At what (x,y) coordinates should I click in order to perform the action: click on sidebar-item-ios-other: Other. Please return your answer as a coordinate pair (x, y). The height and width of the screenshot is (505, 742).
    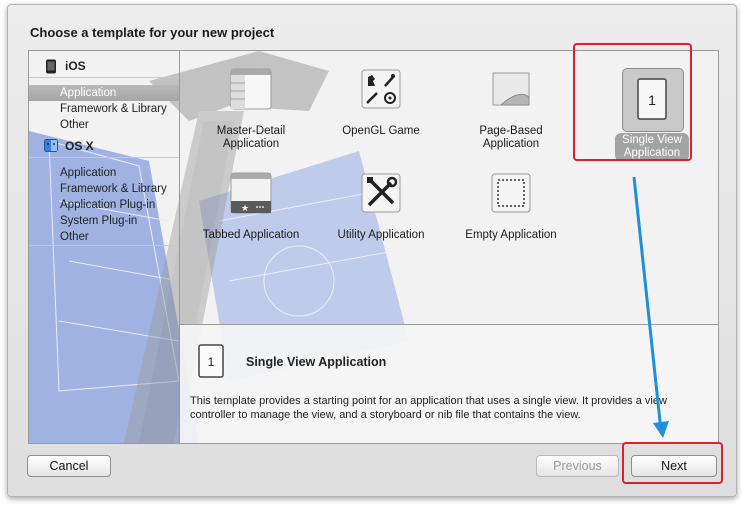
    Looking at the image, I should click on (104, 125).